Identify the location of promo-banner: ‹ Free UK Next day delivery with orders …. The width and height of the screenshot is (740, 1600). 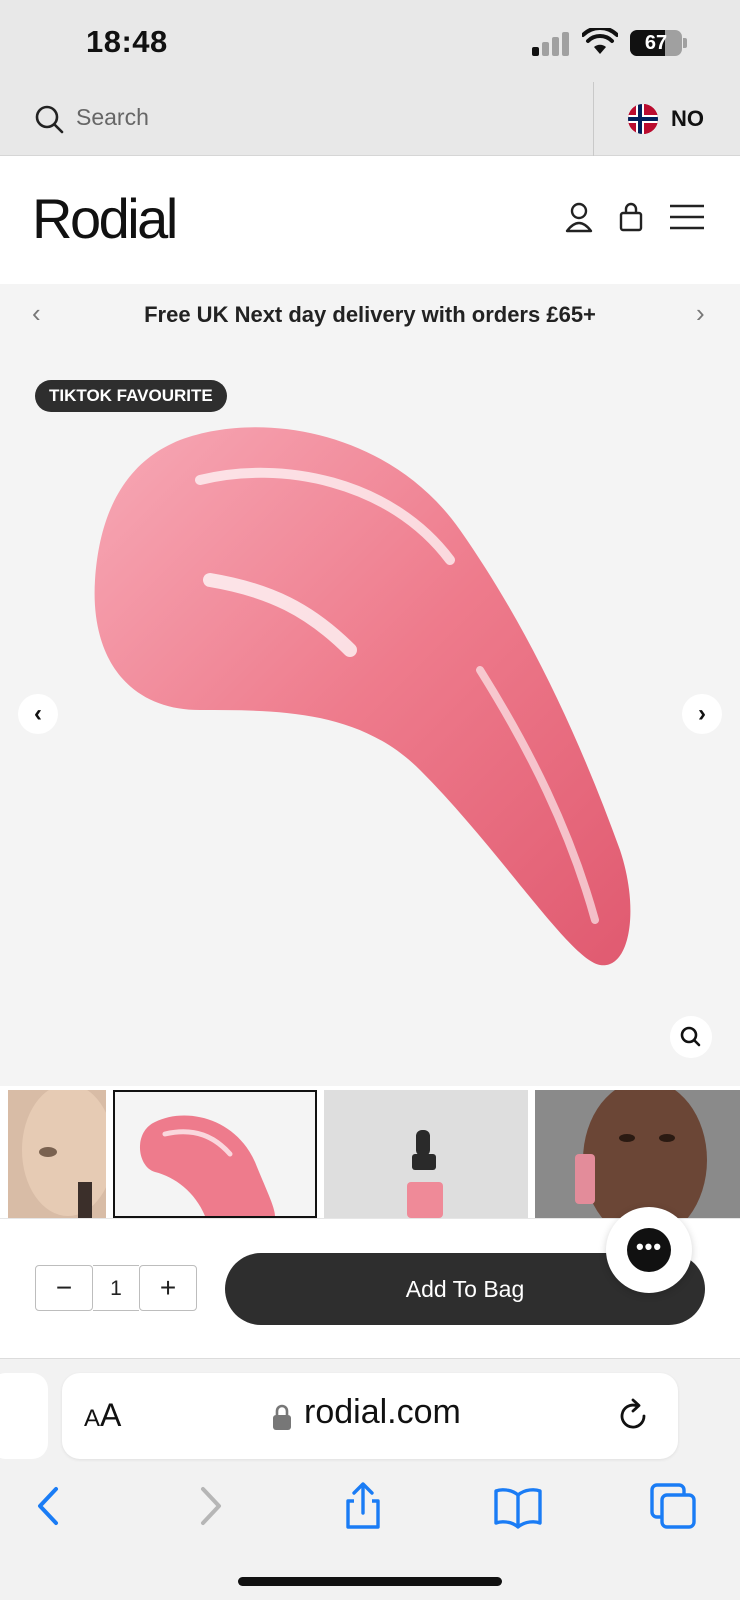
(370, 316).